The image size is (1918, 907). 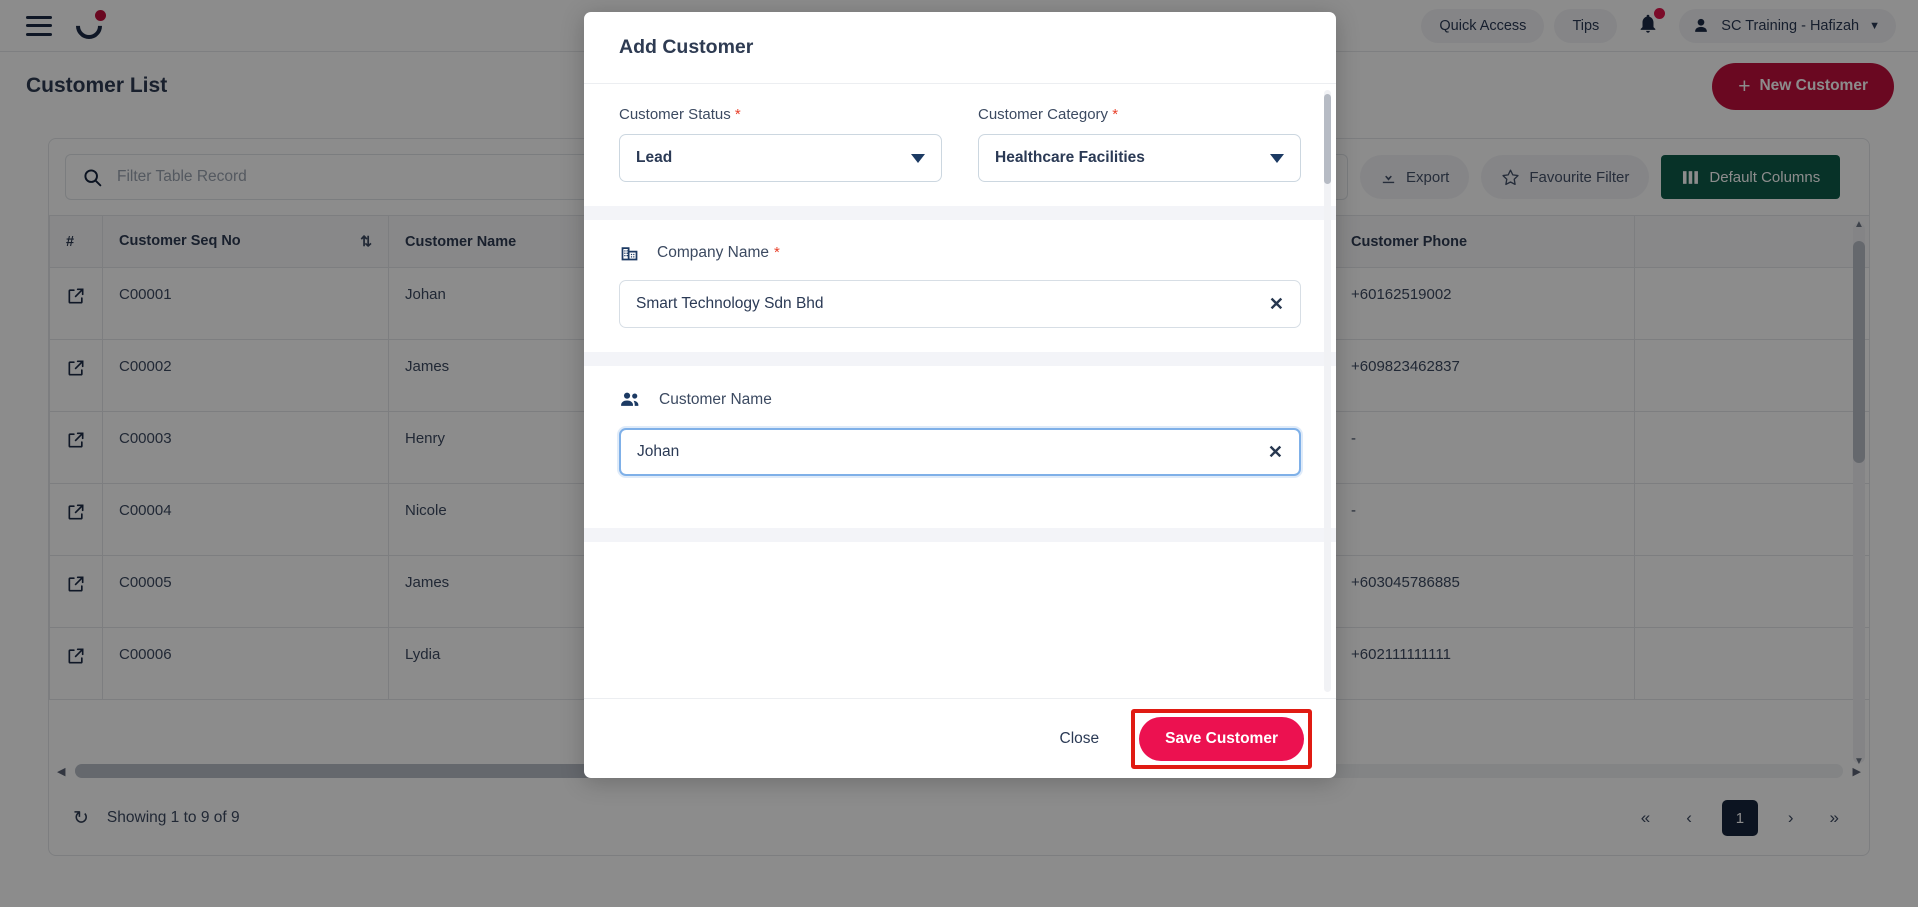 I want to click on table-footer: ↻ Showing 1 to 9 of 9 « ‹ 1 › », so click(x=959, y=818).